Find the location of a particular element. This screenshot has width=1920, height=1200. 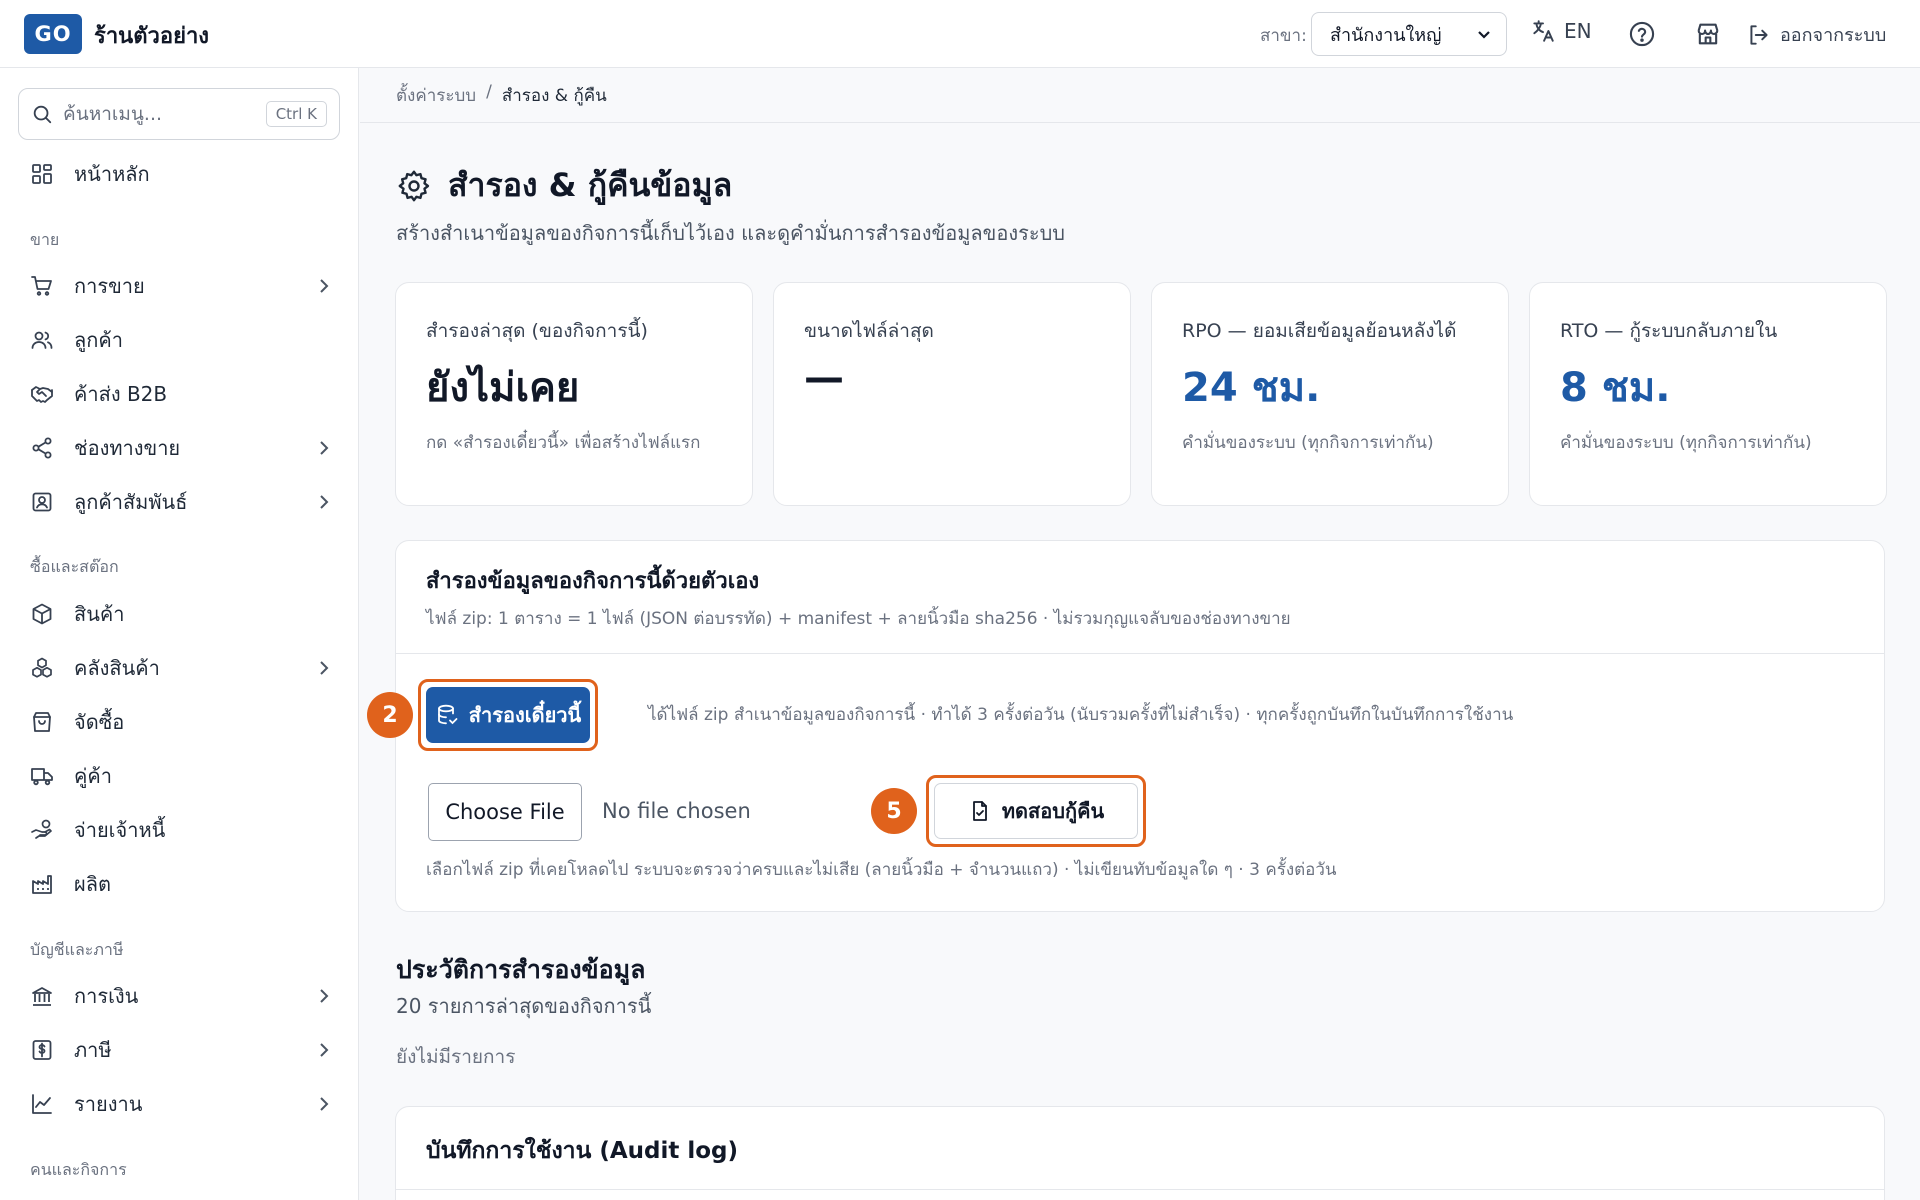

sidebar-item-payables: จ่ายเจ้าหนี้ is located at coordinates (181, 830).